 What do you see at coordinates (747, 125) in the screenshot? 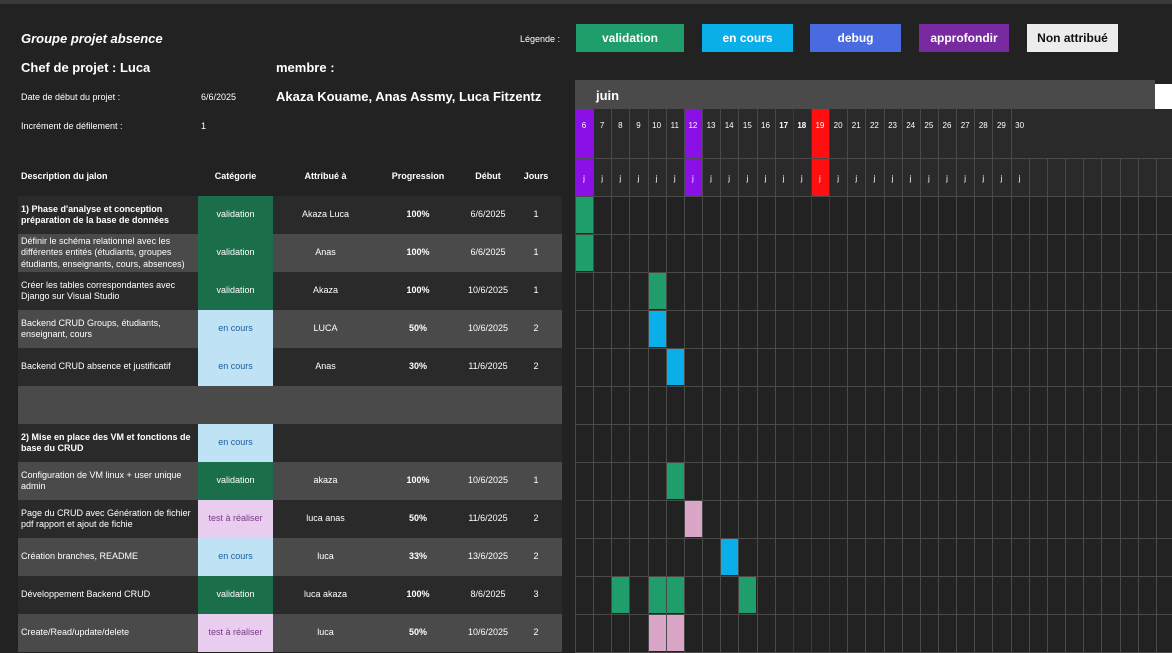
I see `day-number: 15` at bounding box center [747, 125].